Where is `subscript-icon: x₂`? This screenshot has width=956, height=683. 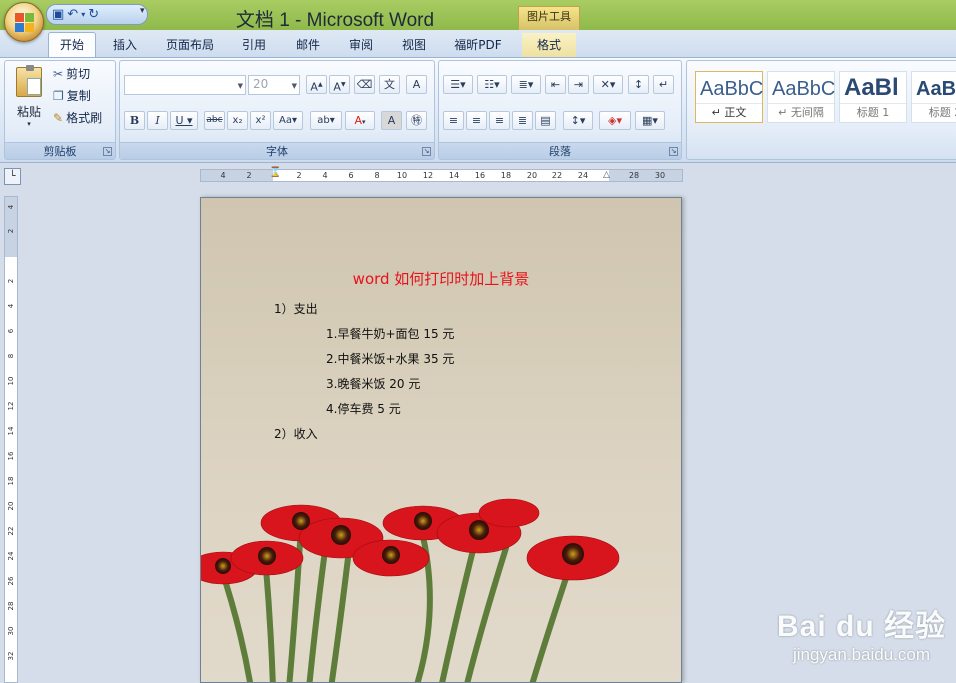 subscript-icon: x₂ is located at coordinates (237, 120).